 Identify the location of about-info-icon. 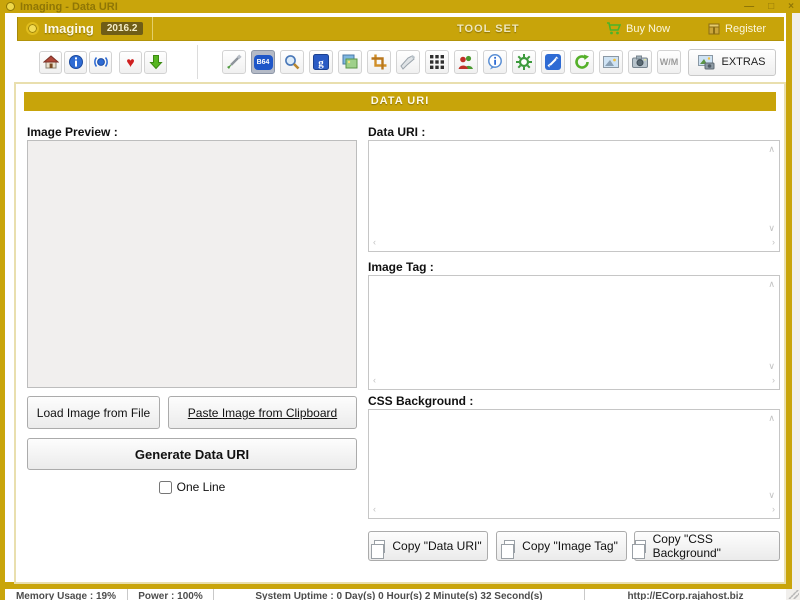
(75, 62).